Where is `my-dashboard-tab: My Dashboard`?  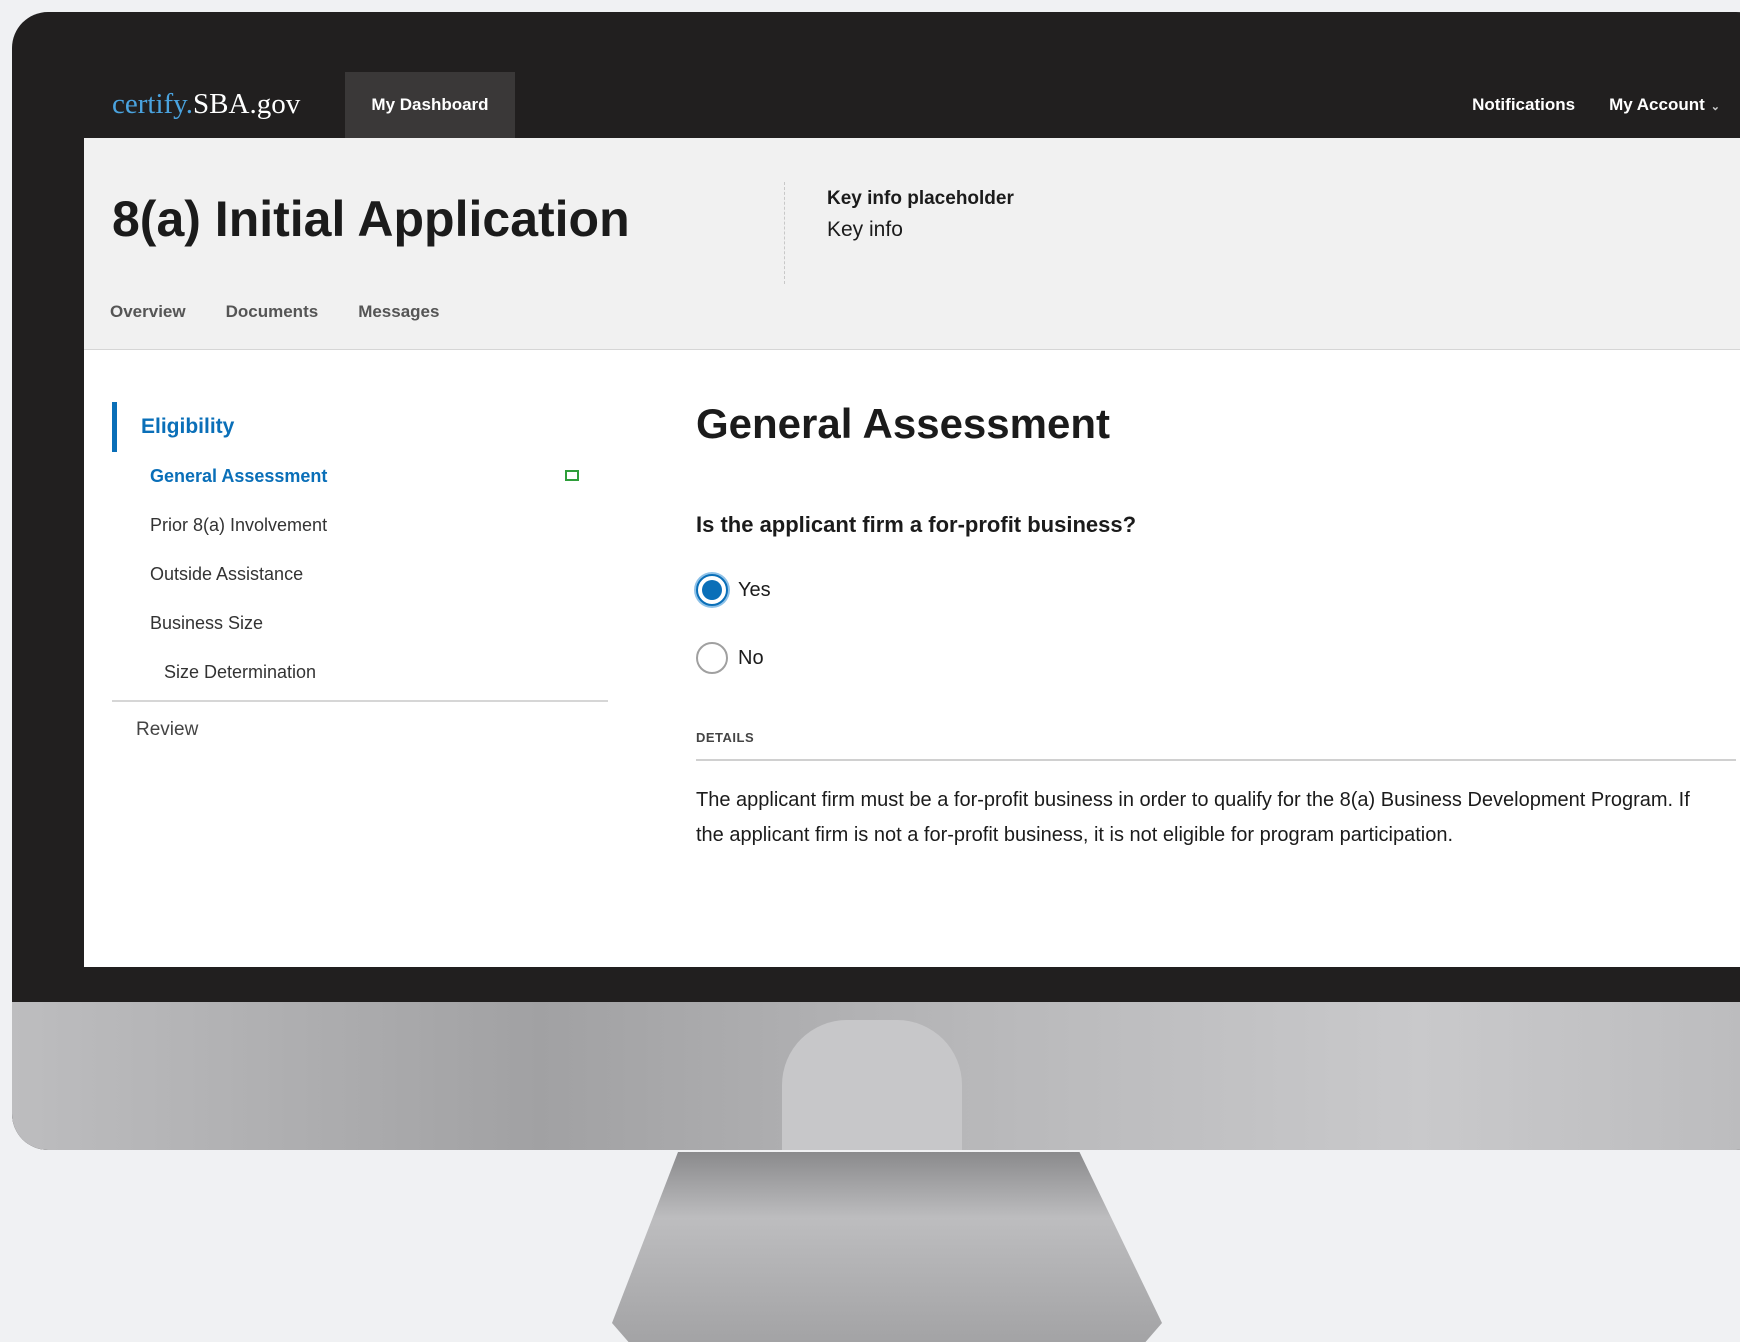 my-dashboard-tab: My Dashboard is located at coordinates (430, 105).